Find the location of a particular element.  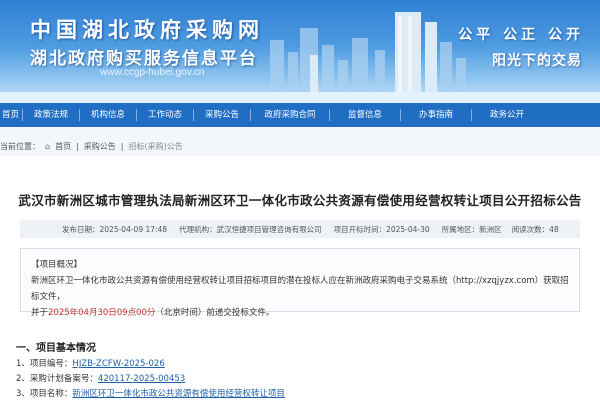

breadcrumb-label: 当前位置： is located at coordinates (20, 146).